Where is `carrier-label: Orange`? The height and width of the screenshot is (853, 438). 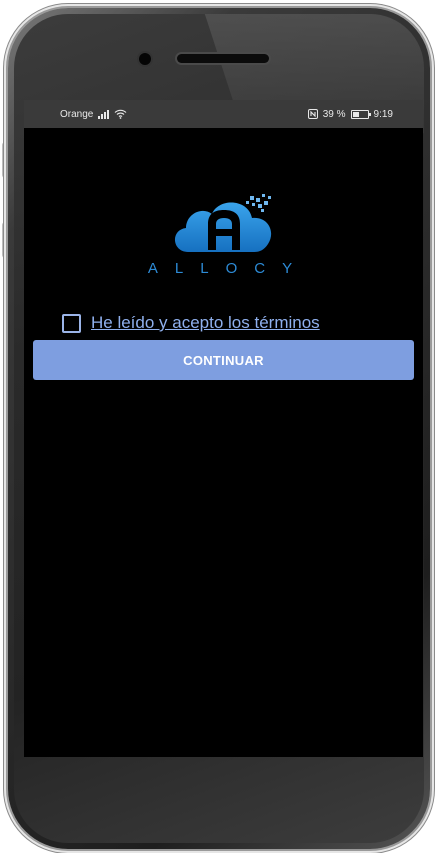 carrier-label: Orange is located at coordinates (77, 114).